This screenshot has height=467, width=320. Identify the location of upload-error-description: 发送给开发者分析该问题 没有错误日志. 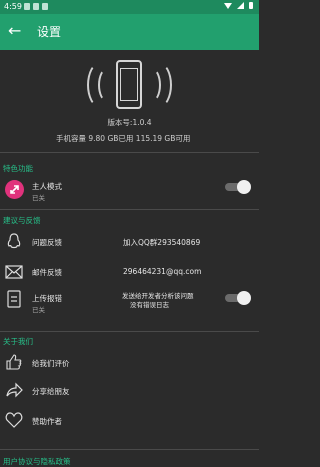
(158, 301).